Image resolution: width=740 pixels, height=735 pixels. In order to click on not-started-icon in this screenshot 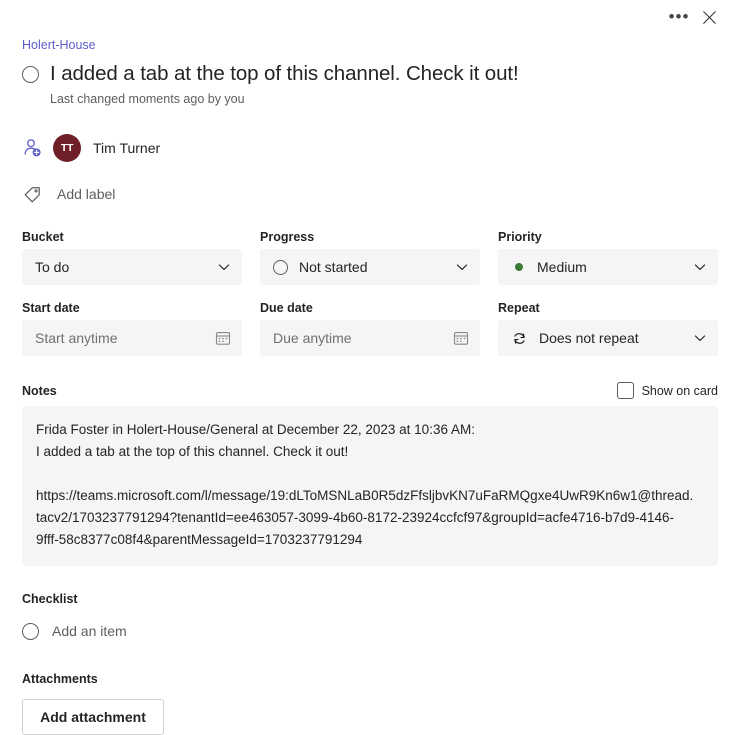, I will do `click(280, 267)`.